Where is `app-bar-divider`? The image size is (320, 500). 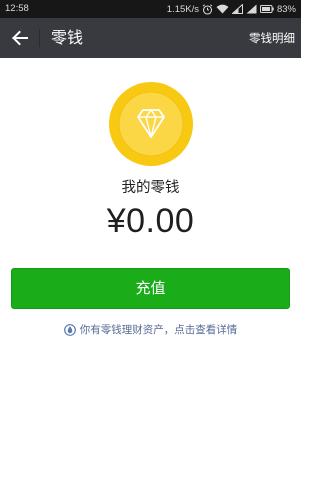 app-bar-divider is located at coordinates (39, 38).